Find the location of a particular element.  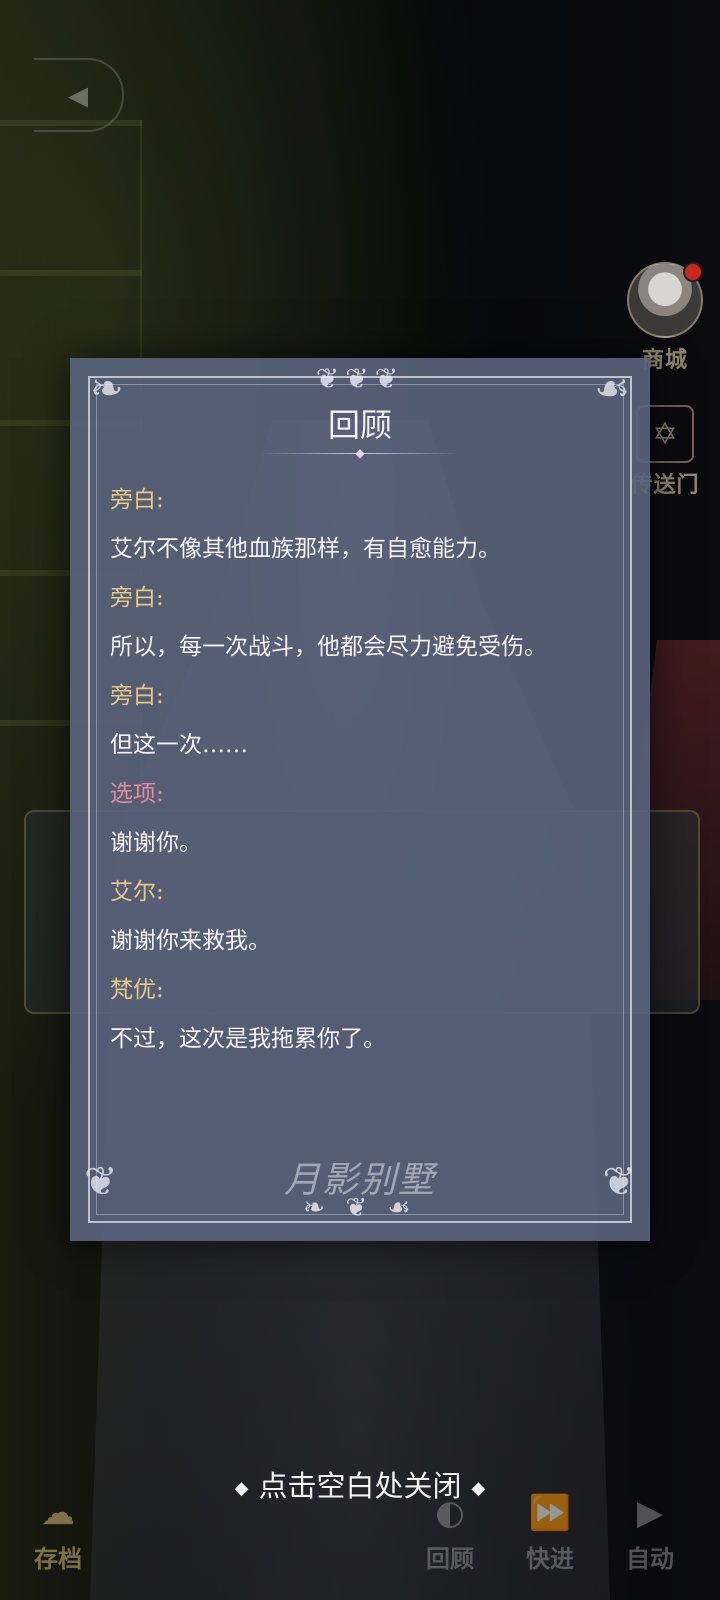

fast-forward-label: 快进 is located at coordinates (550, 1558).